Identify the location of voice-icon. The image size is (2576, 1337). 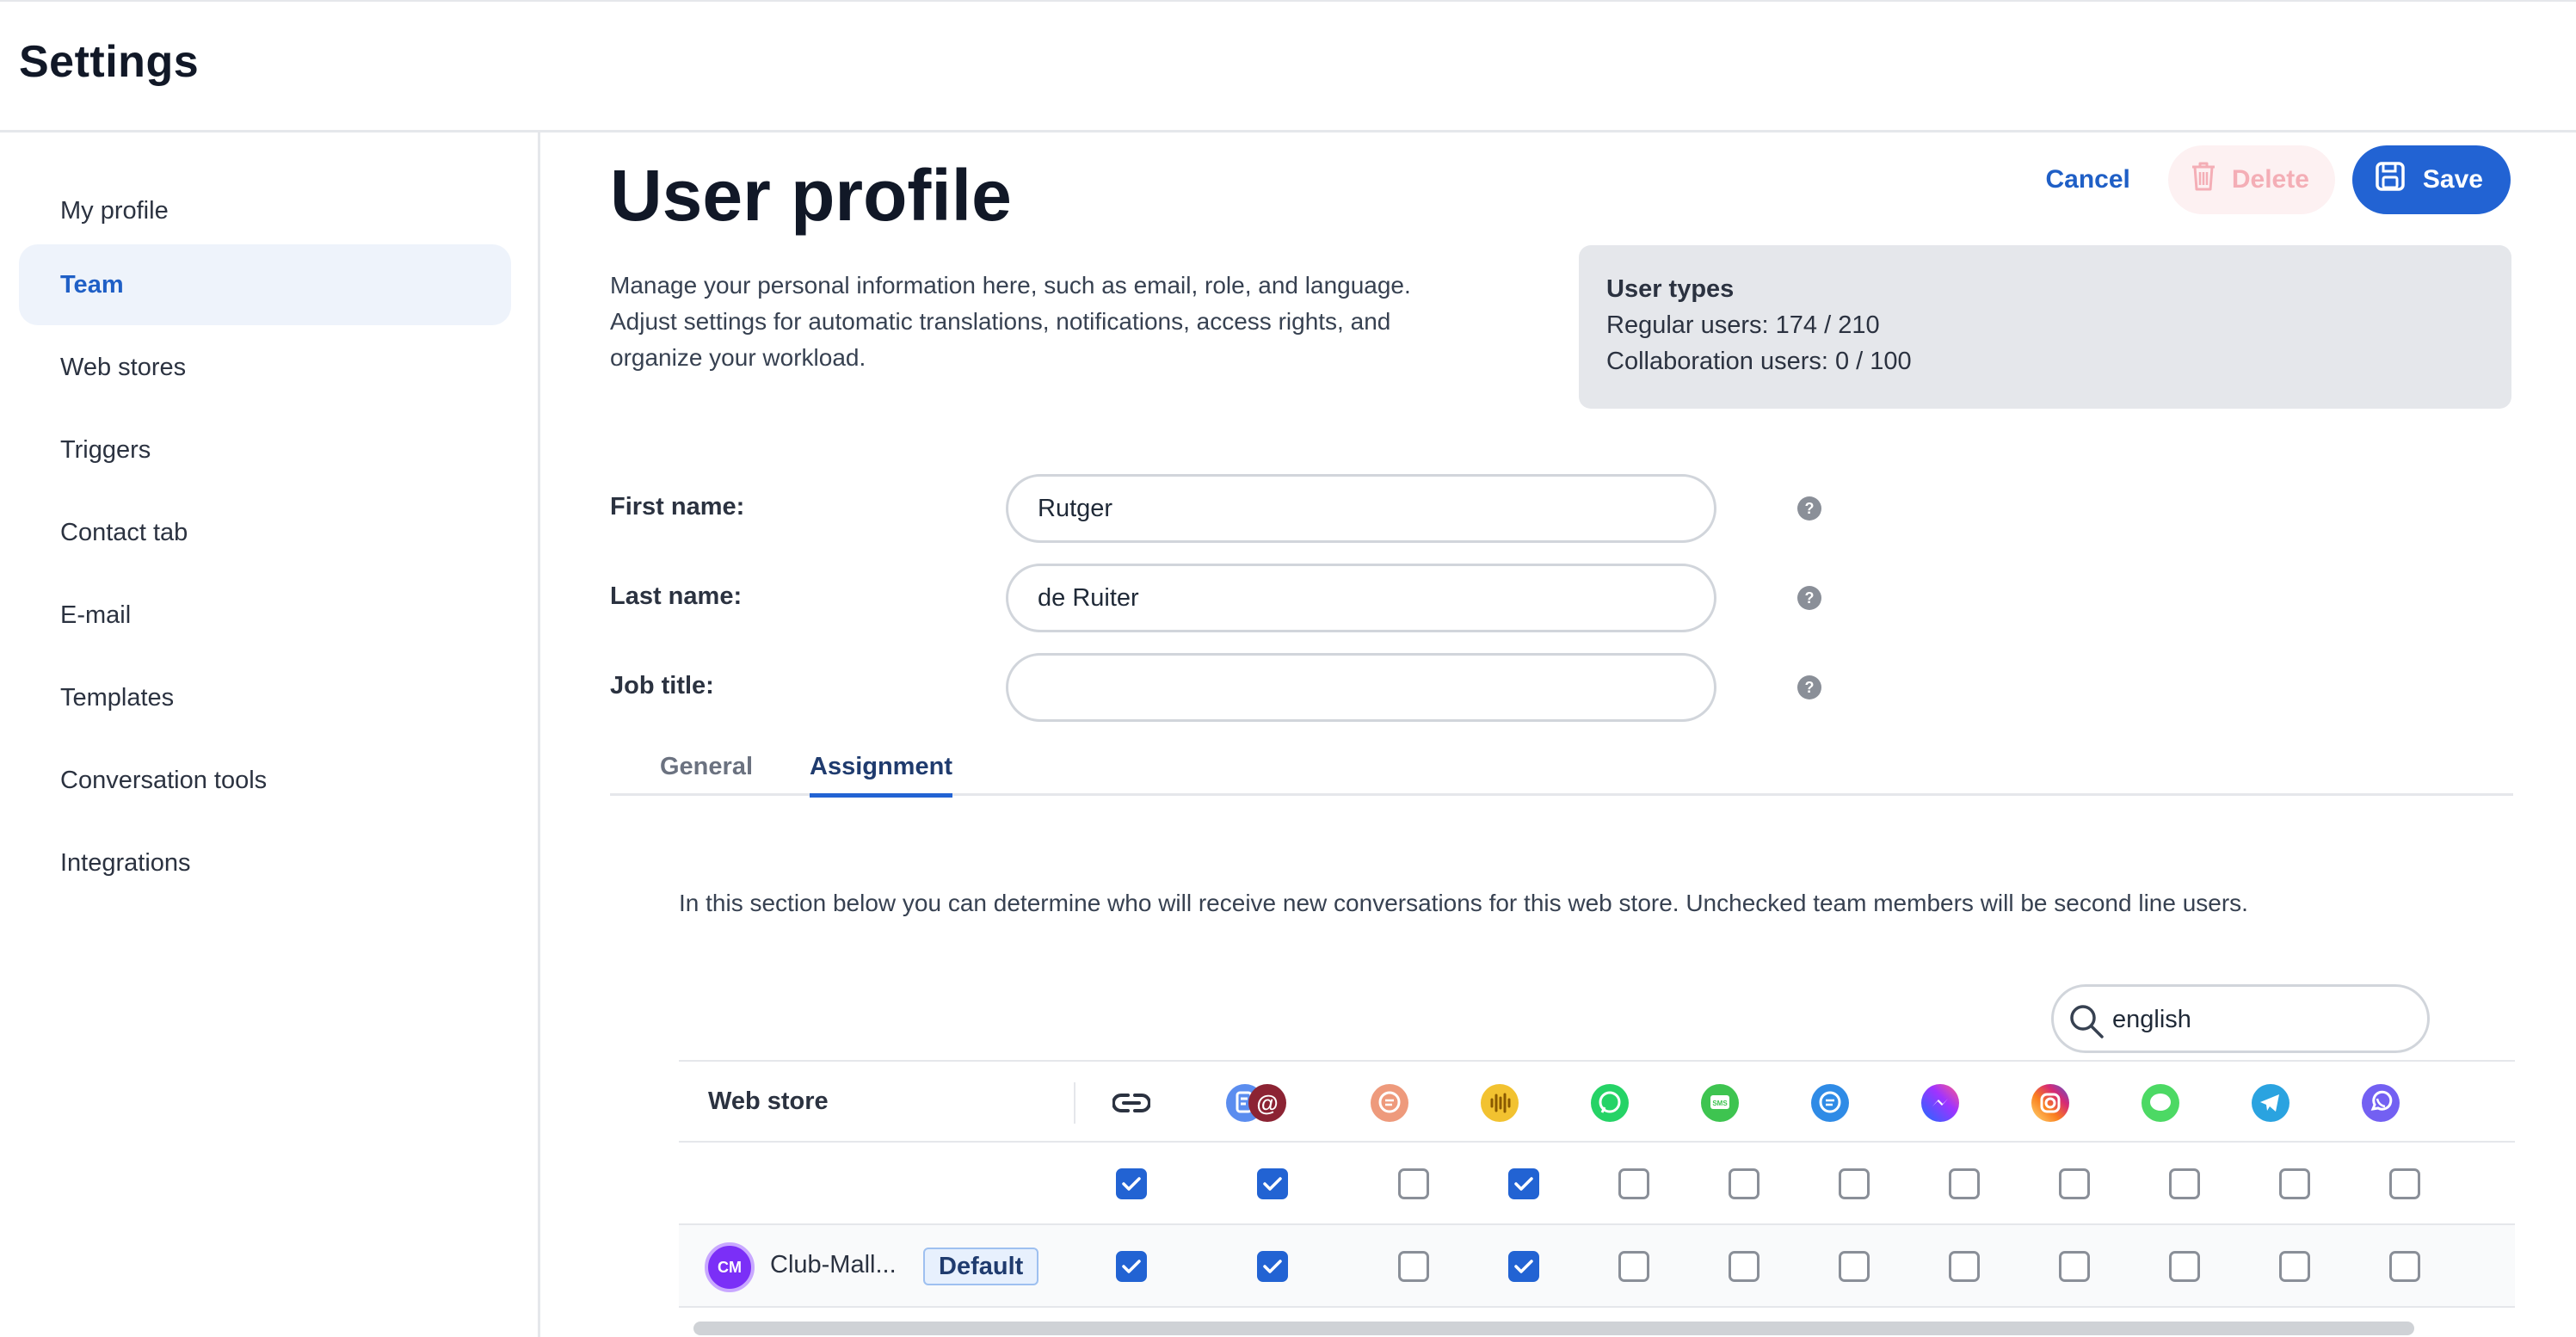
(1499, 1103).